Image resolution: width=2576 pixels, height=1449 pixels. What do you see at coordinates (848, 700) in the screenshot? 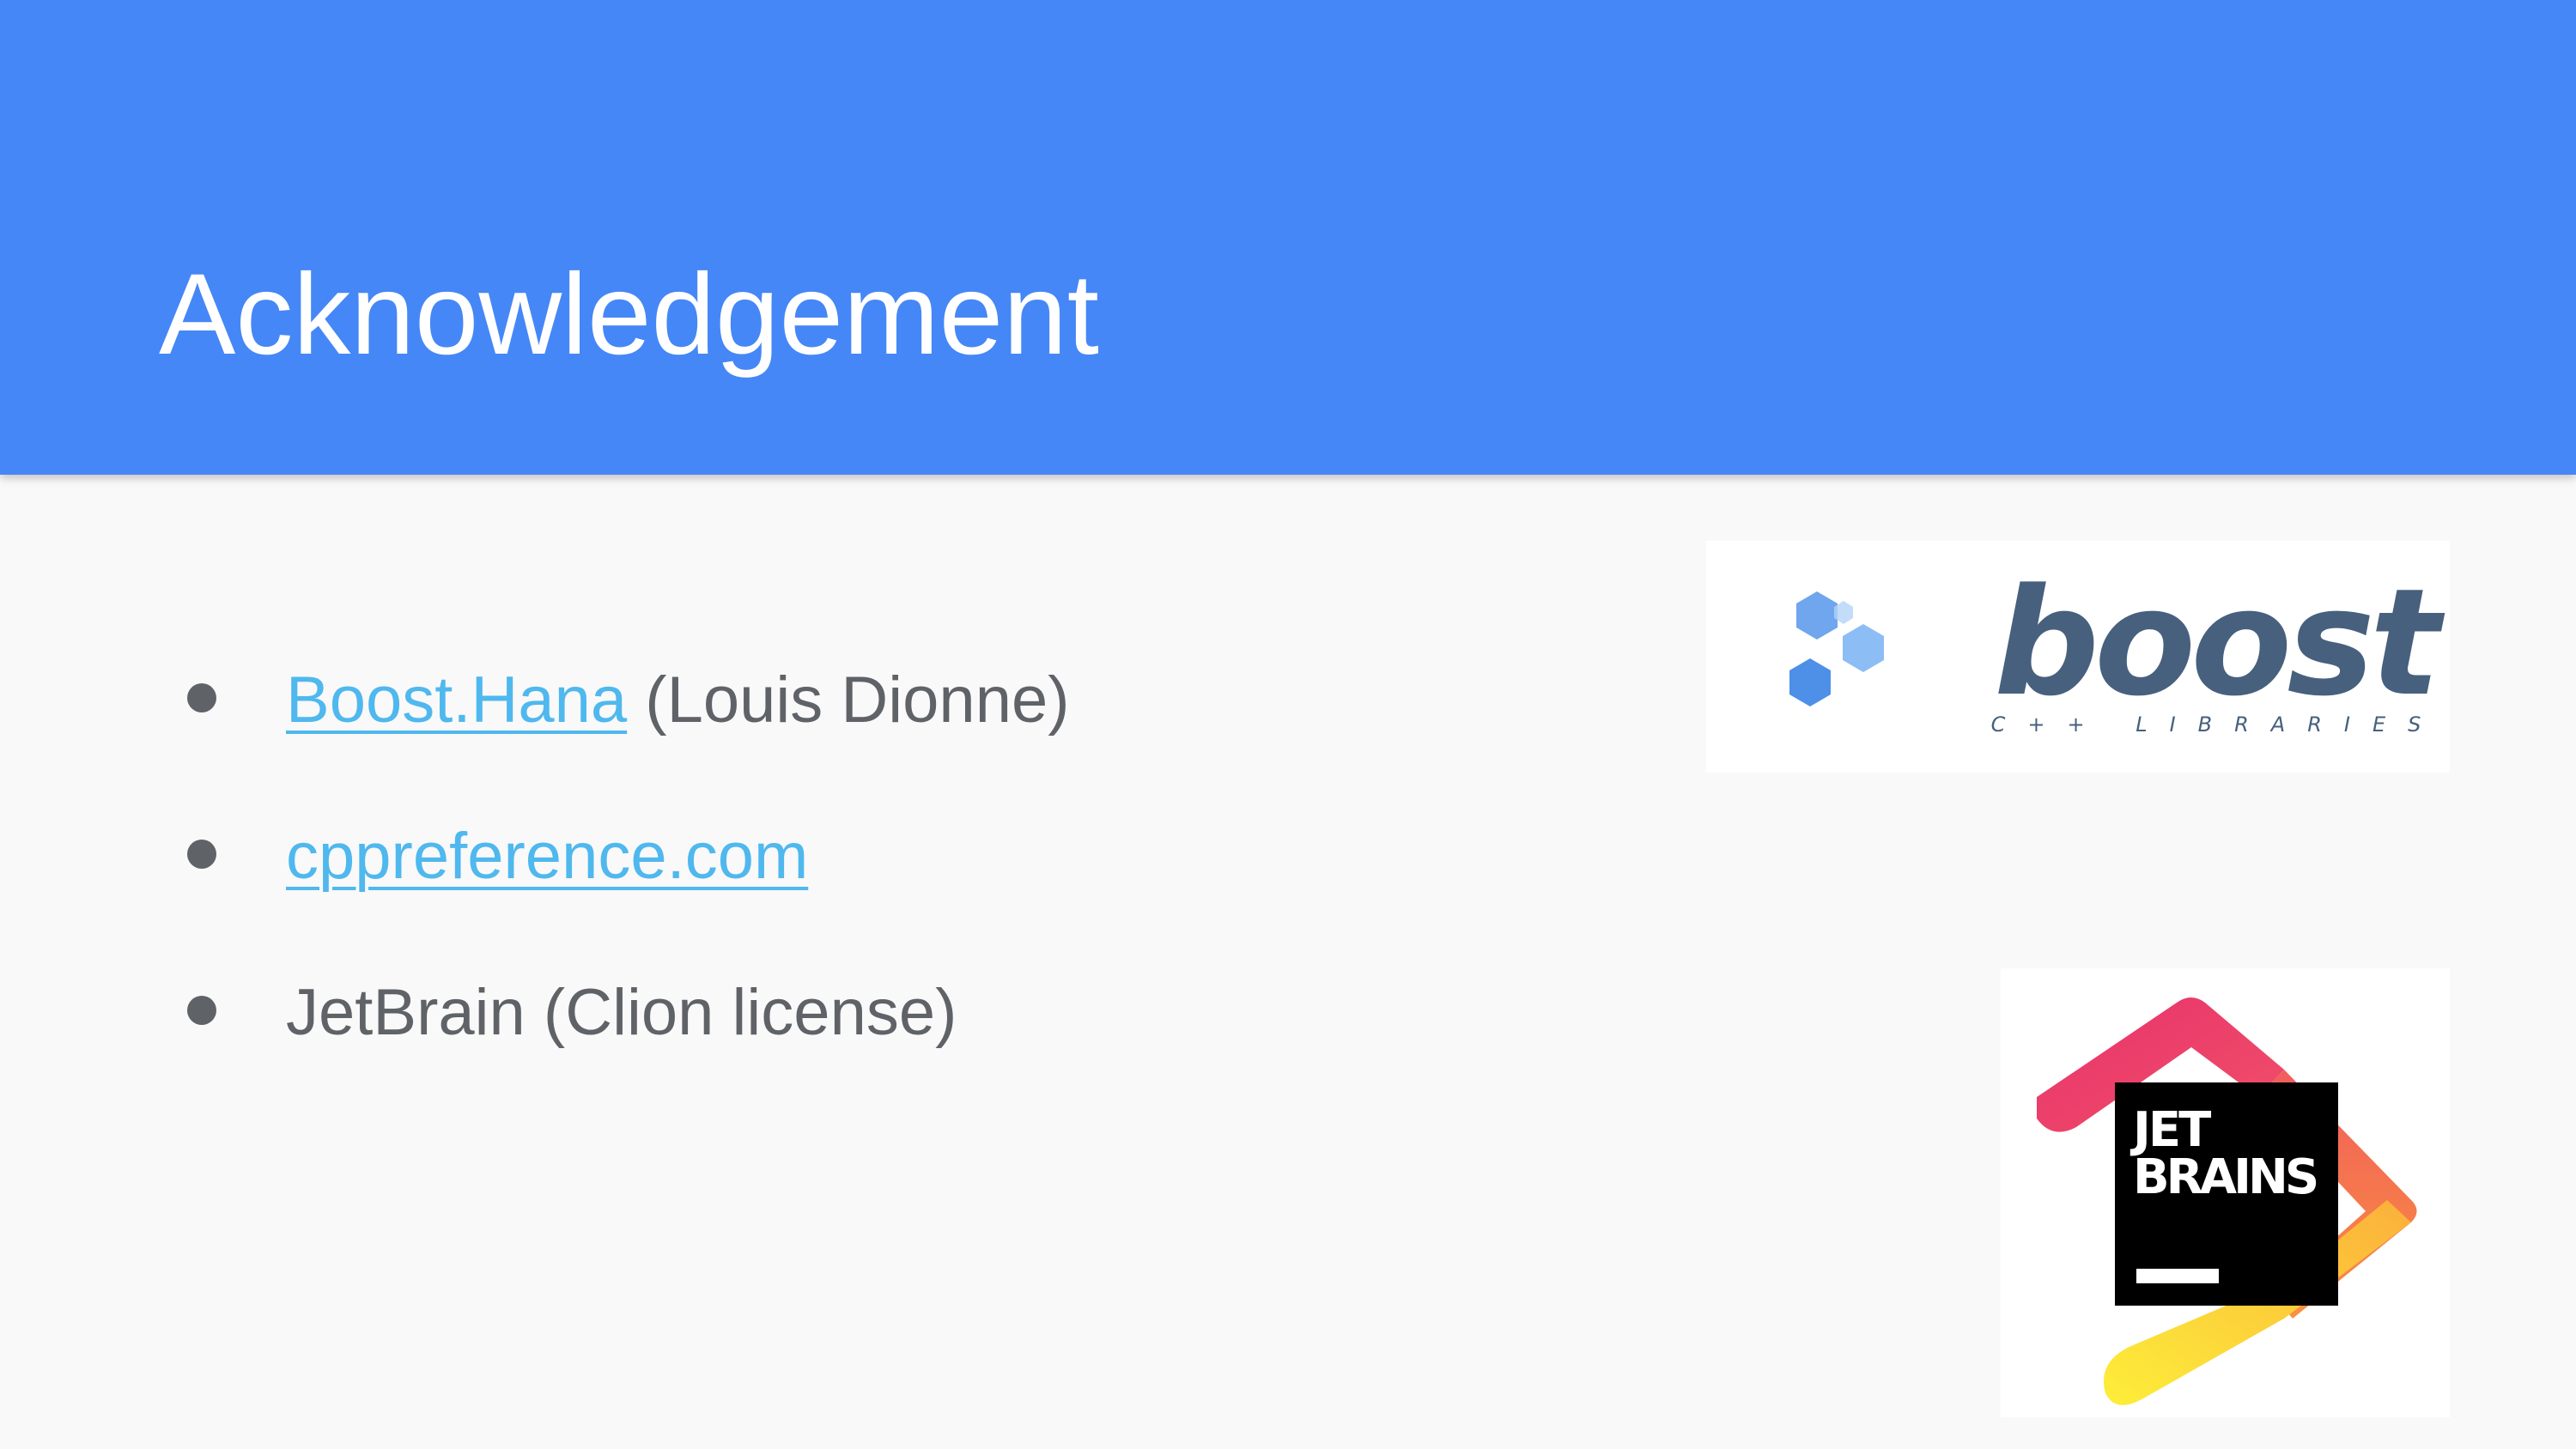
I see `list-item-note: (Louis Dionne)` at bounding box center [848, 700].